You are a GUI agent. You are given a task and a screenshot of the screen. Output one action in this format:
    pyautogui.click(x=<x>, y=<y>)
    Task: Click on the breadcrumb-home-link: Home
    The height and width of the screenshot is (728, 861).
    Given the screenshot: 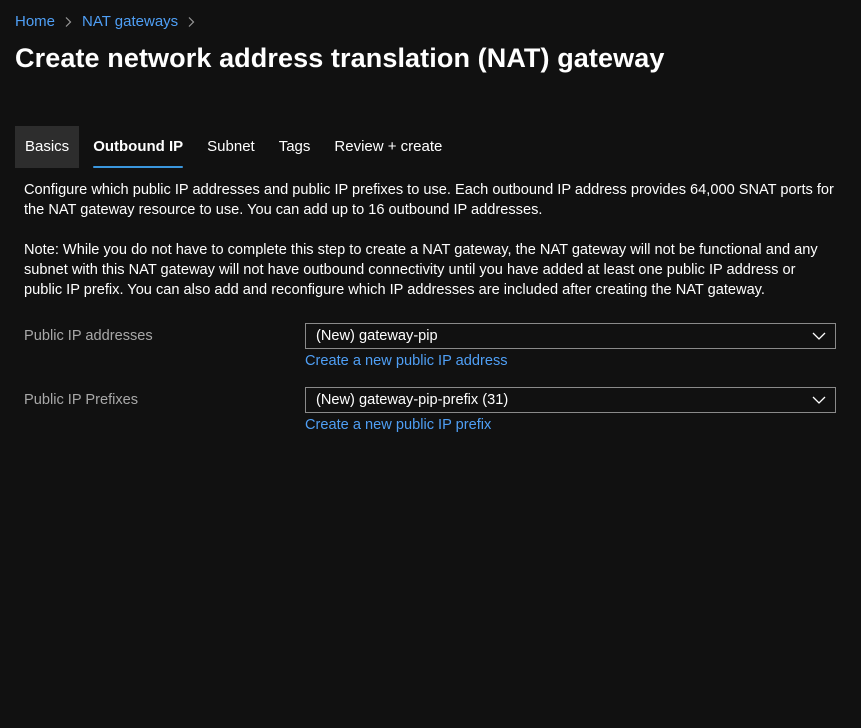 What is the action you would take?
    pyautogui.click(x=35, y=22)
    